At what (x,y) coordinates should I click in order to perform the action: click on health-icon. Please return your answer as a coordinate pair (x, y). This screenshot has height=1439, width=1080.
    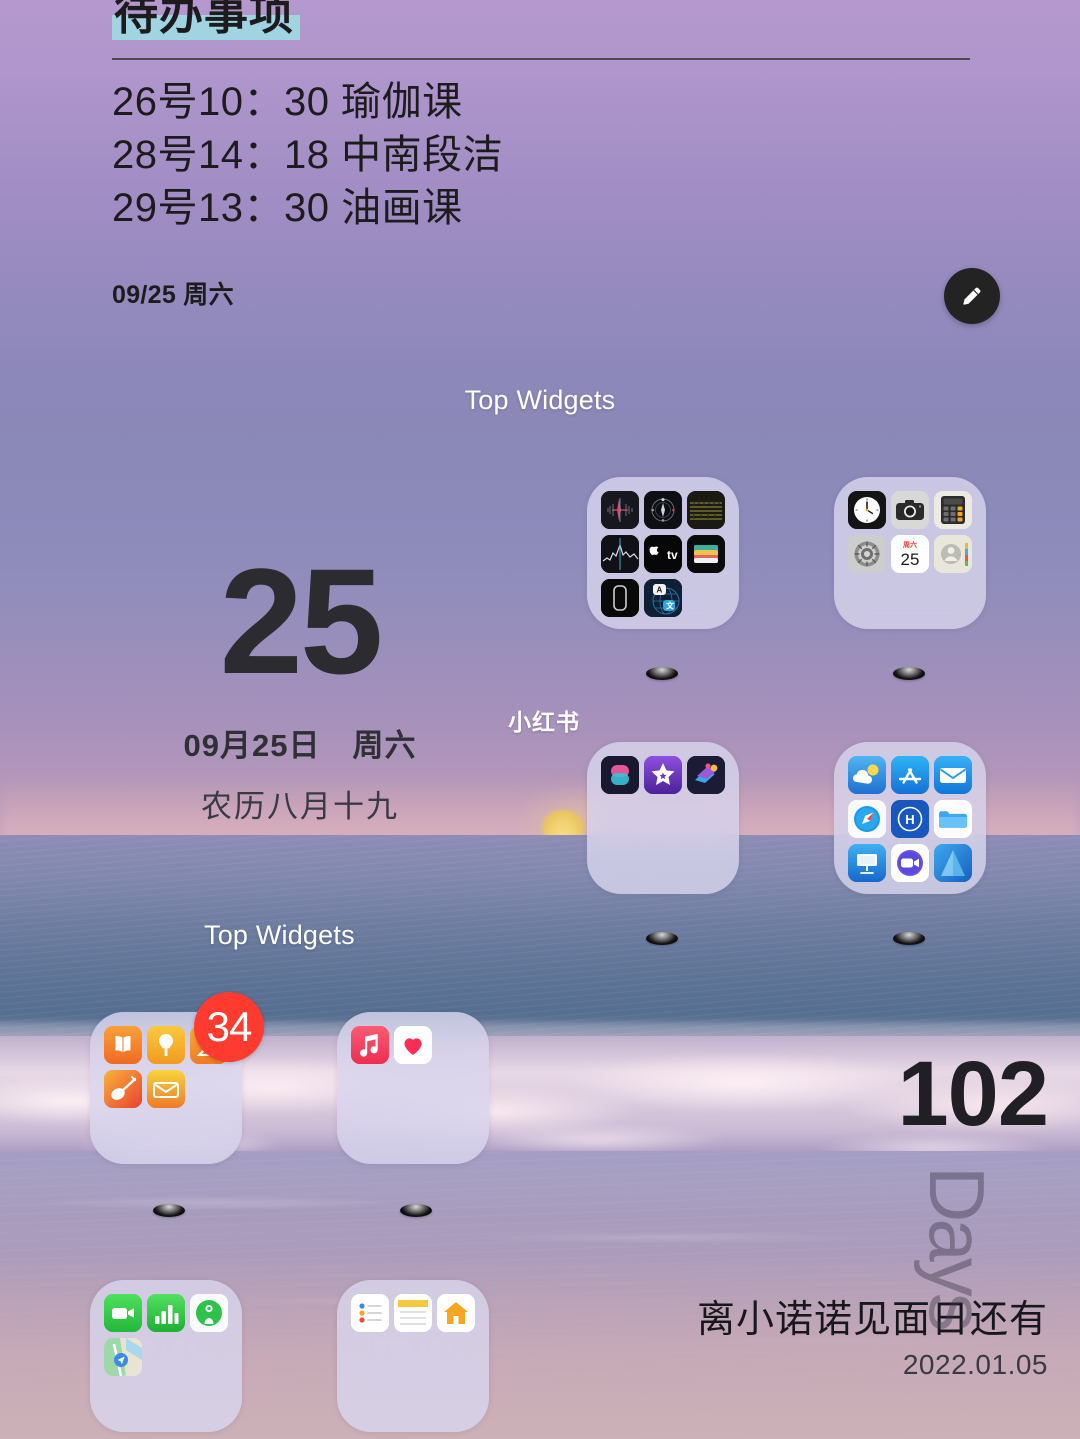
    Looking at the image, I should click on (413, 1045).